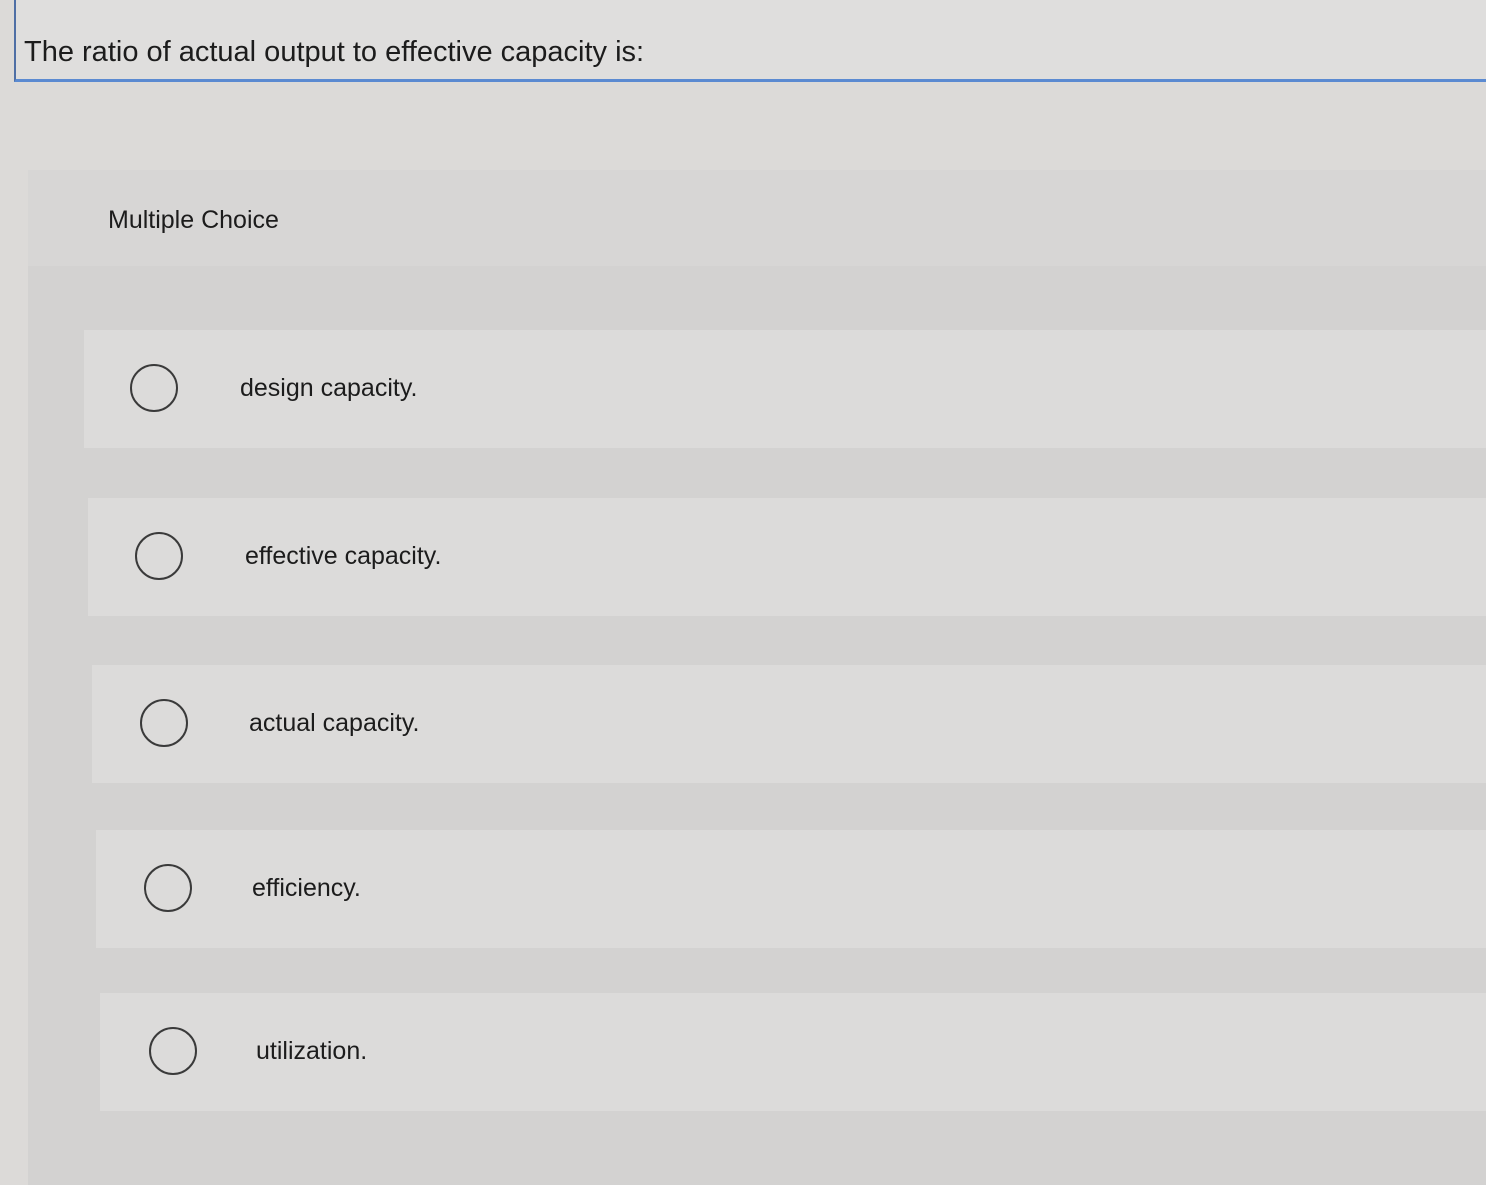  Describe the element at coordinates (785, 389) in the screenshot. I see `answer-option-design-capacity: design capacity.` at that location.